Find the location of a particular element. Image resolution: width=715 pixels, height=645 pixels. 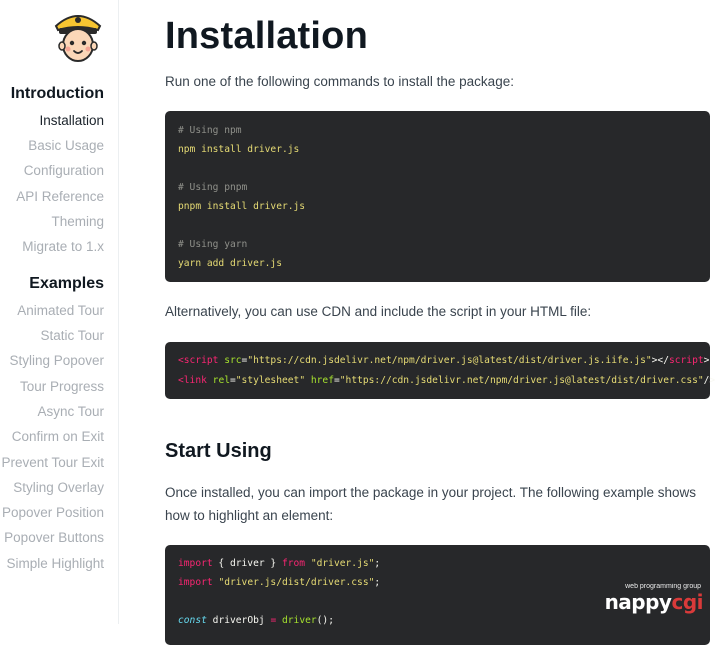

sidebar-item-simple-highlight: Simple Highlight is located at coordinates (55, 563).